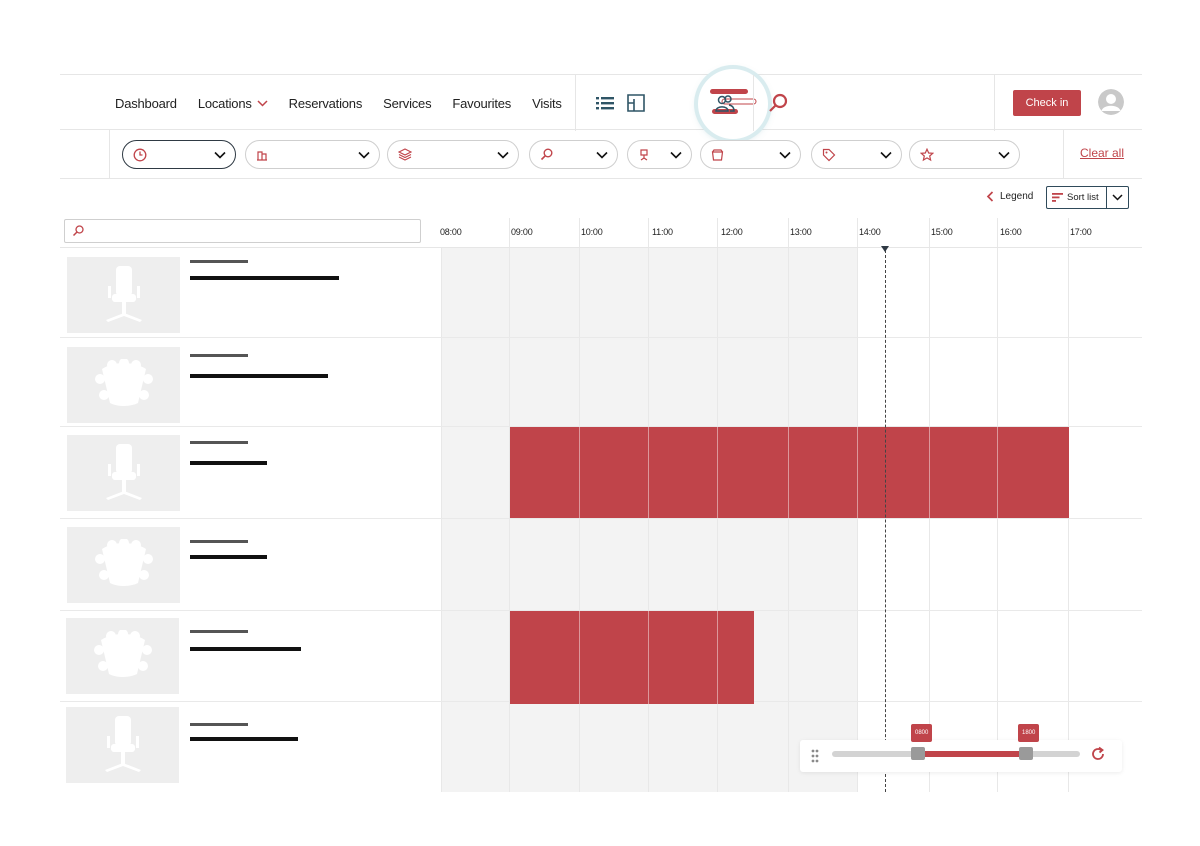 This screenshot has width=1200, height=846. Describe the element at coordinates (732, 232) in the screenshot. I see `time-label: 12:00` at that location.